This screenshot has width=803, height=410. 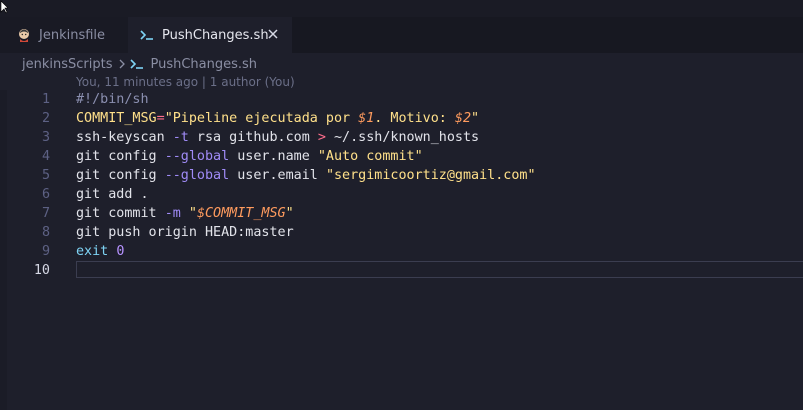 I want to click on tab-jenkinsfile: Jenkinsfile, so click(x=64, y=35).